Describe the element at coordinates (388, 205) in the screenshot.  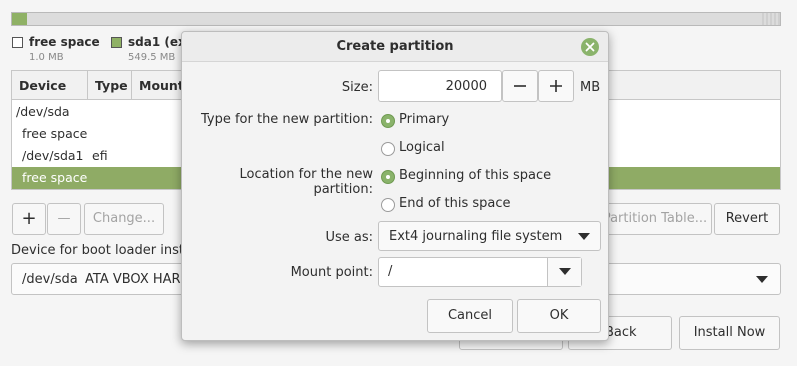
I see `radio-end` at that location.